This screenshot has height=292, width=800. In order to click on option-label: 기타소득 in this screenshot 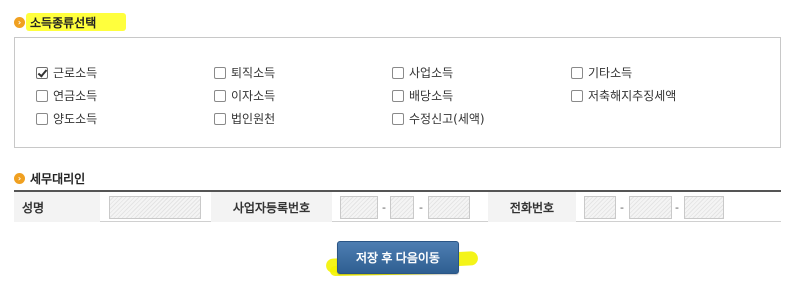, I will do `click(610, 73)`.